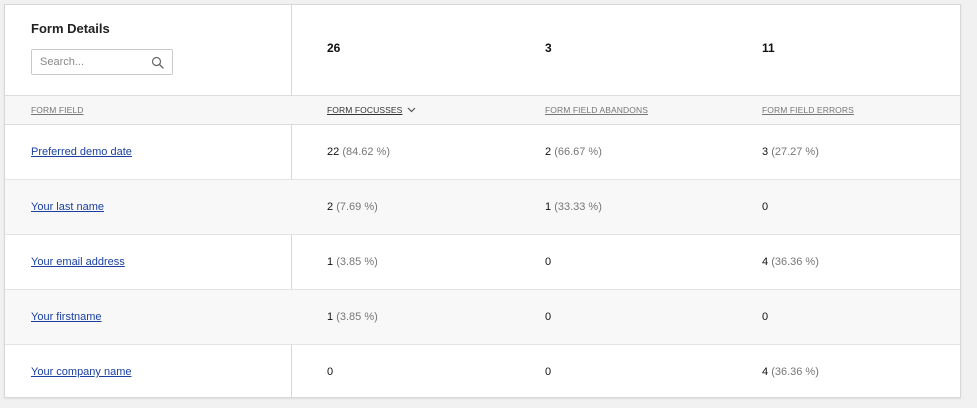 This screenshot has height=408, width=977. Describe the element at coordinates (81, 152) in the screenshot. I see `form-field-link: Preferred demo date` at that location.